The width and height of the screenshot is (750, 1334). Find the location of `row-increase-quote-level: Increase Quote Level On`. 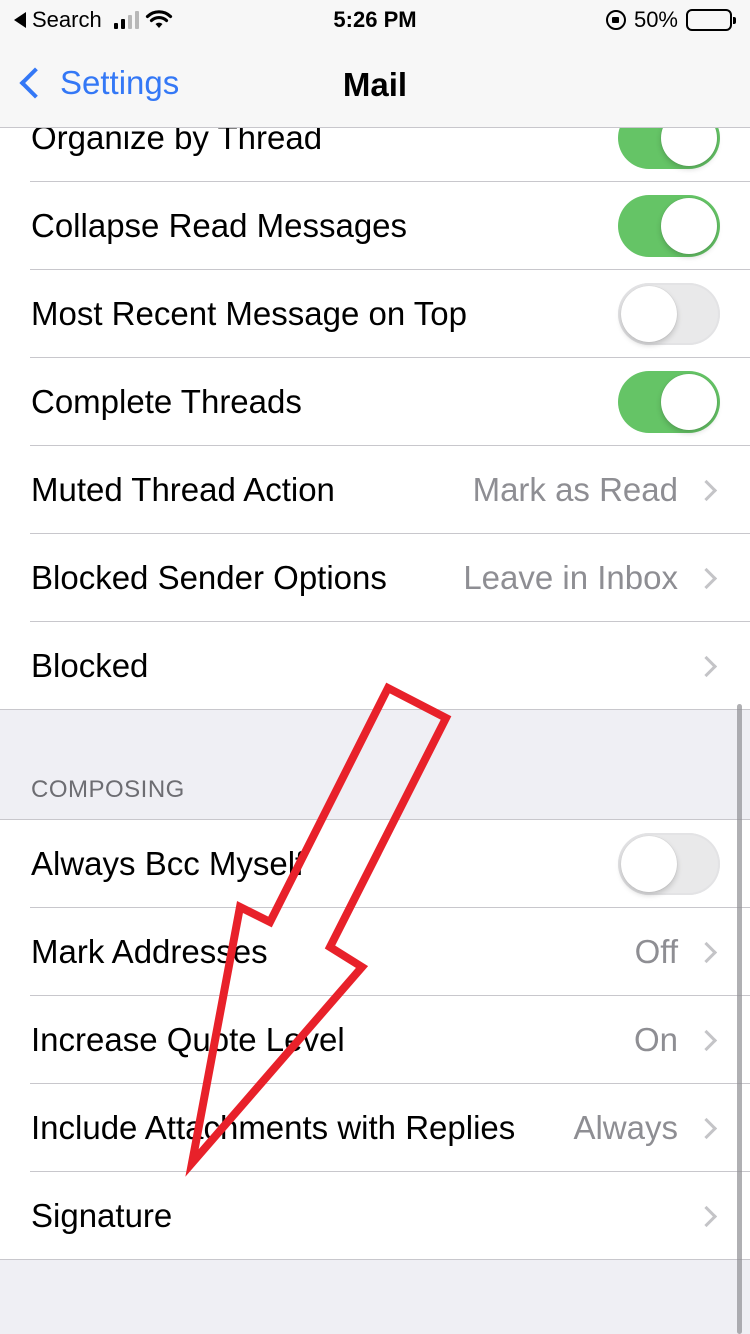

row-increase-quote-level: Increase Quote Level On is located at coordinates (375, 1040).